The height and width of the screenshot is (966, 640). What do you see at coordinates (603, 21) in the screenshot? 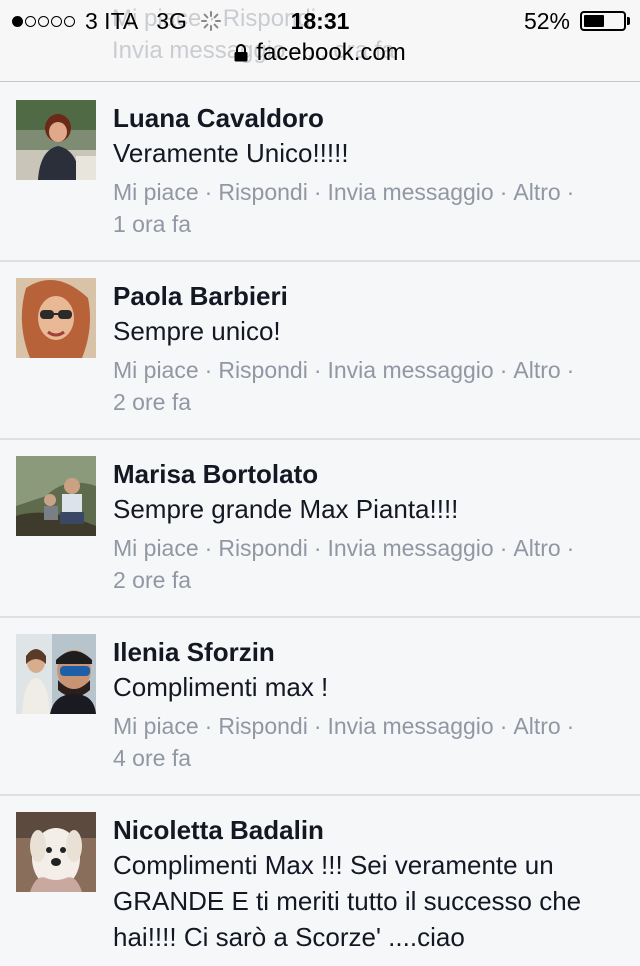
I see `battery-icon` at bounding box center [603, 21].